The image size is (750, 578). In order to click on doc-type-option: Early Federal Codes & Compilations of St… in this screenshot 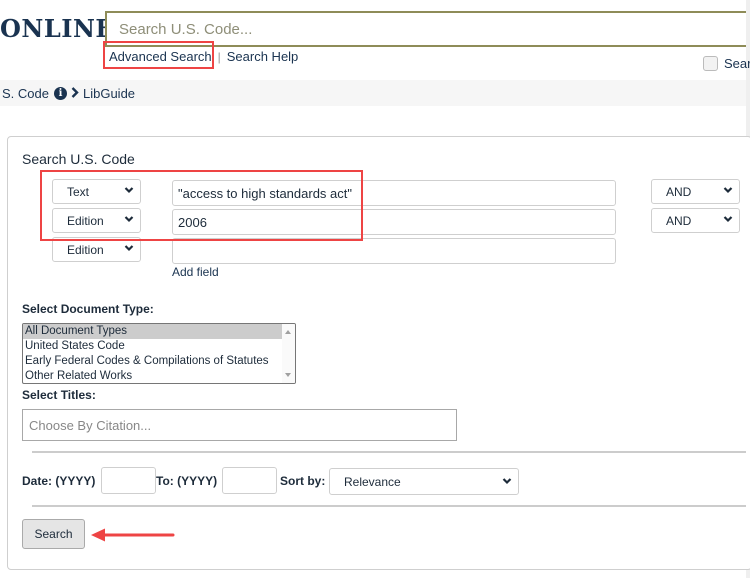, I will do `click(154, 361)`.